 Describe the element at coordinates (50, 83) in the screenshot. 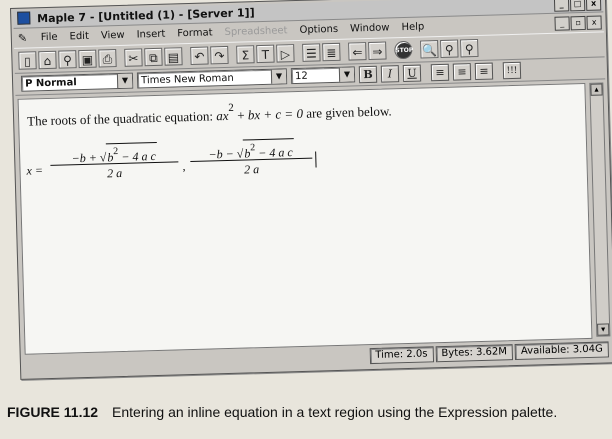

I see `style-select-value: P Normal` at that location.